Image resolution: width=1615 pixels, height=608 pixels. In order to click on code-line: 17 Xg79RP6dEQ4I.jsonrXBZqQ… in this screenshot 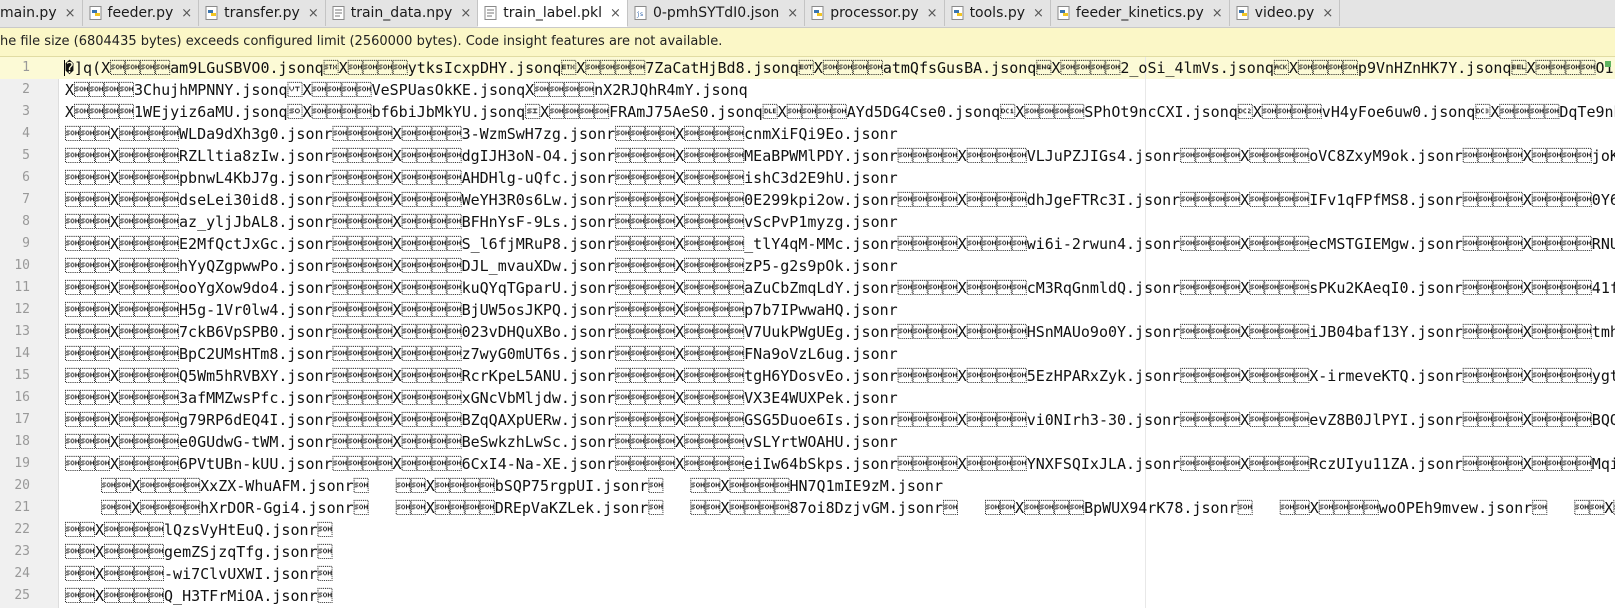, I will do `click(807, 420)`.